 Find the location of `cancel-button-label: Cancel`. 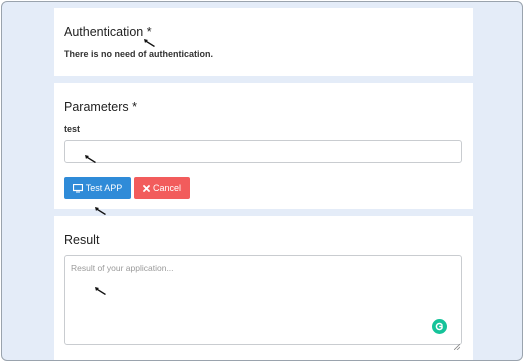

cancel-button-label: Cancel is located at coordinates (166, 188).